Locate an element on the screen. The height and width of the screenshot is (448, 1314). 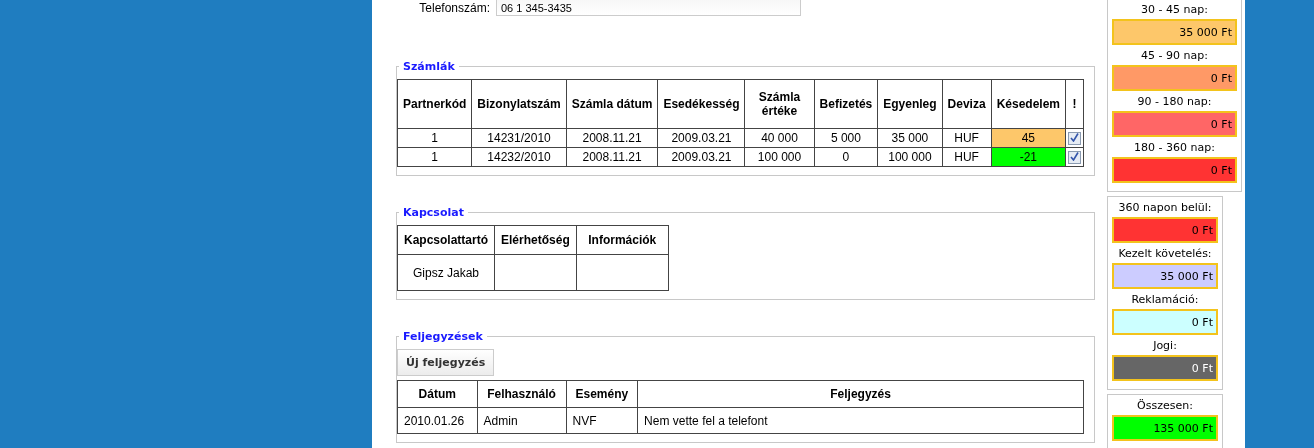
phone-label: Telefonszám: is located at coordinates (454, 8).